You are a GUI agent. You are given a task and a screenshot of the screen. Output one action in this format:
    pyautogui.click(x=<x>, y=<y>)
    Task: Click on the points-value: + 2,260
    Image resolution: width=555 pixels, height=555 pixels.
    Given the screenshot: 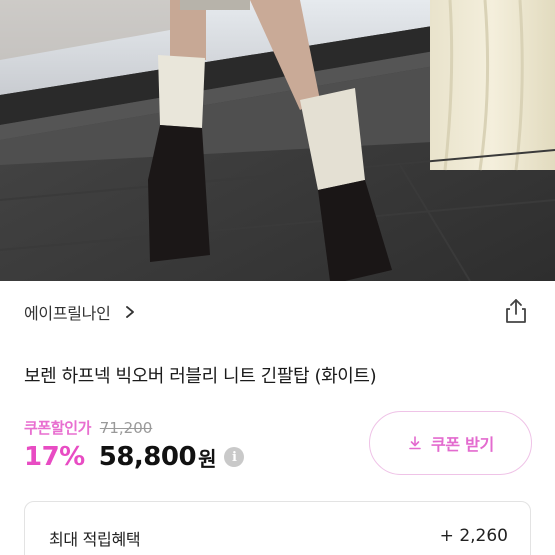 What is the action you would take?
    pyautogui.click(x=473, y=536)
    